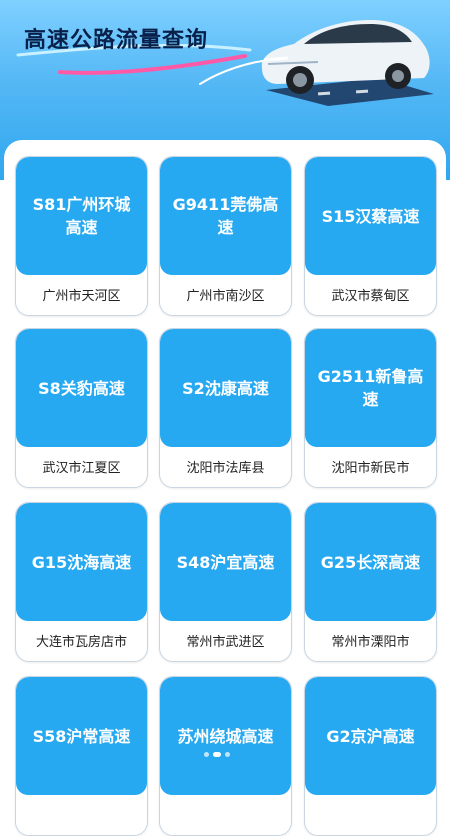 This screenshot has width=450, height=836. I want to click on pager-dots, so click(217, 754).